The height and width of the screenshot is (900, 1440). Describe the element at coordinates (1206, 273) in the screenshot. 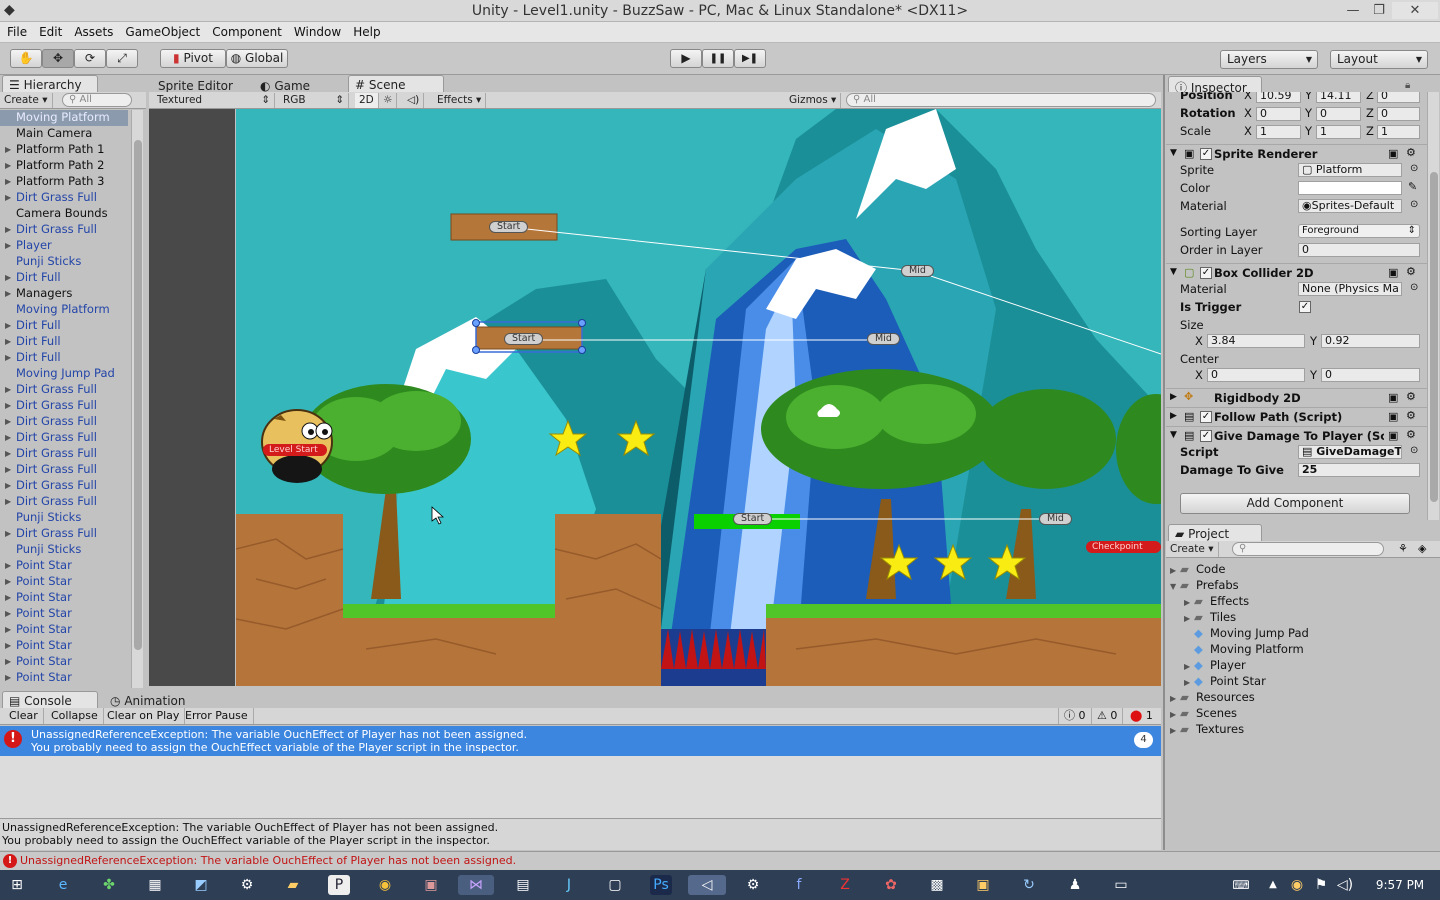

I see `box-collider-enabled-checkbox: ✓` at that location.